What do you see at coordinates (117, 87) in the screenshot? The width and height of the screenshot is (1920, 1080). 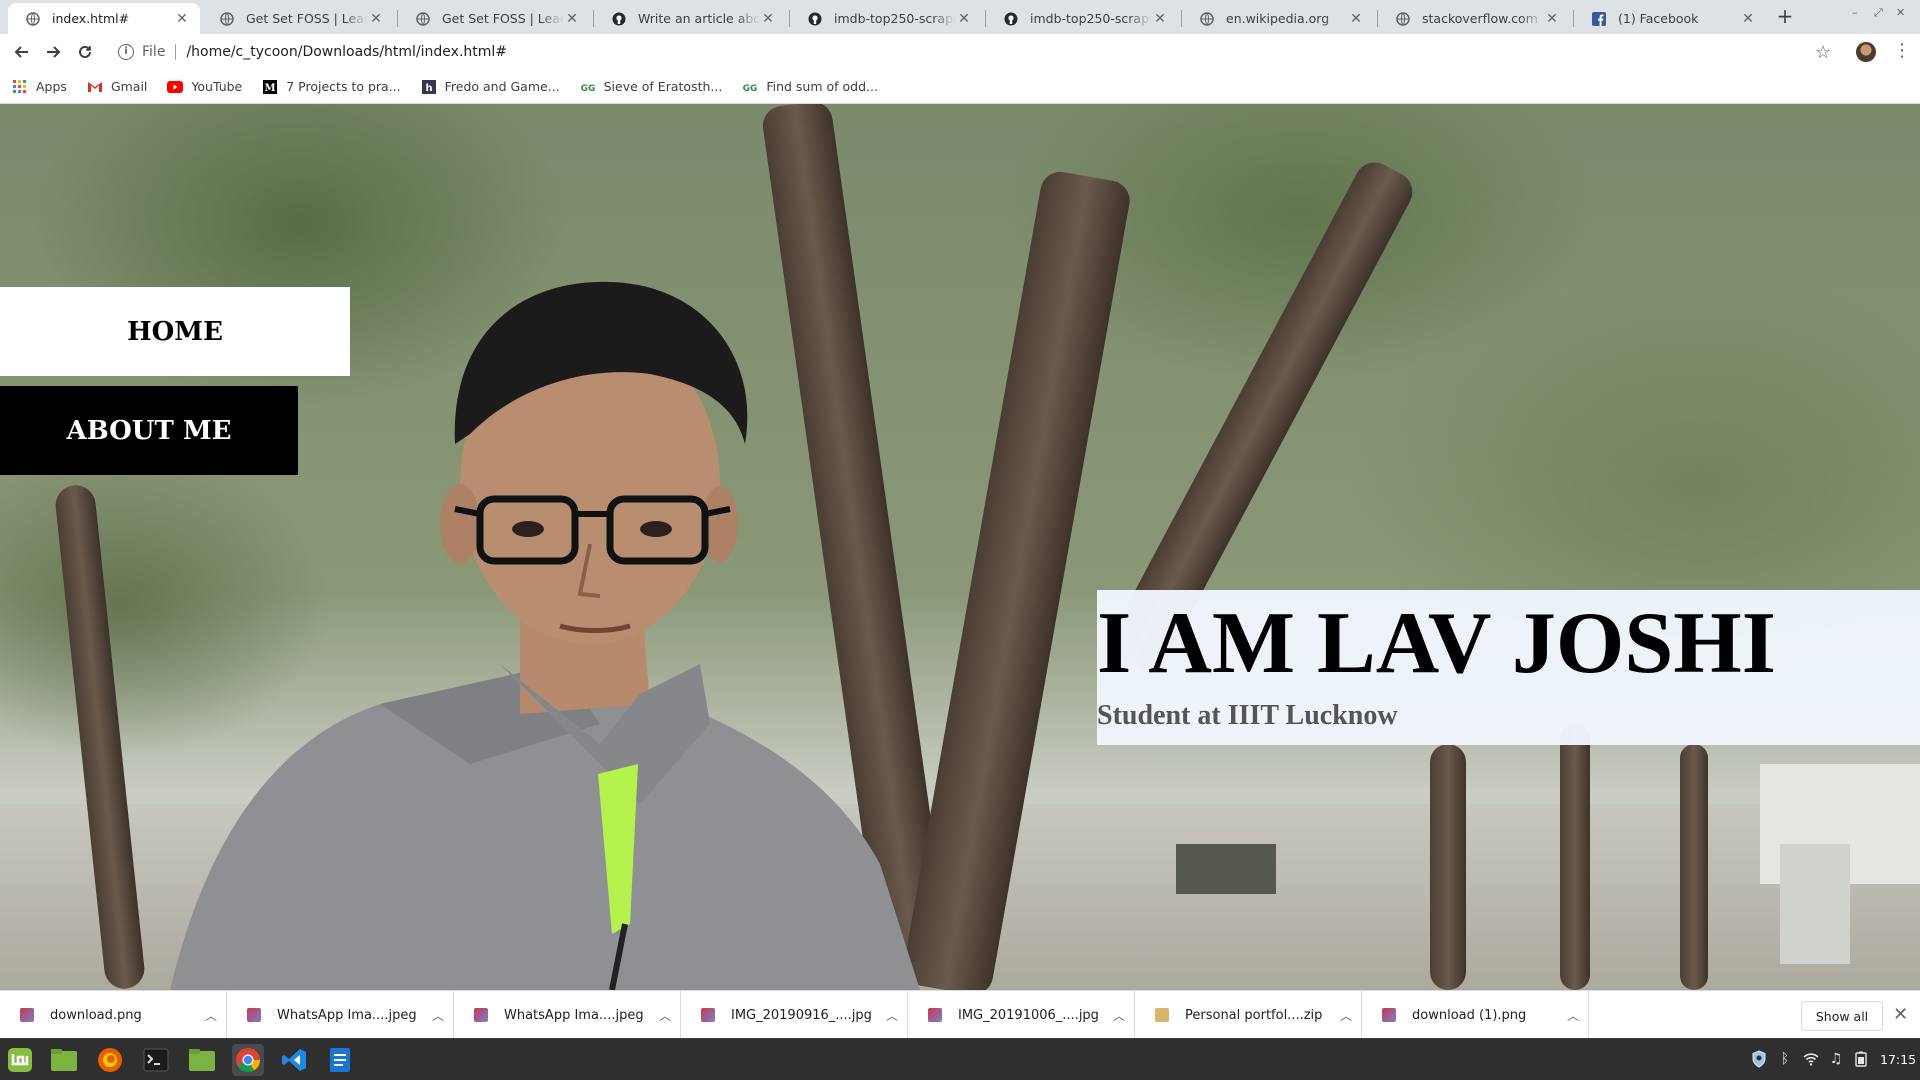 I see `bookmark-gmail: Gmail` at bounding box center [117, 87].